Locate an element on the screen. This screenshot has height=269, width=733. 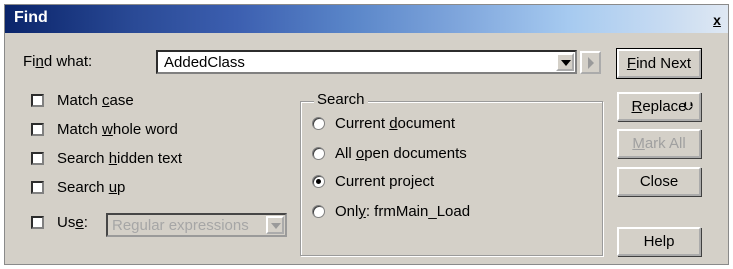
search-up-checkbox is located at coordinates (37, 187).